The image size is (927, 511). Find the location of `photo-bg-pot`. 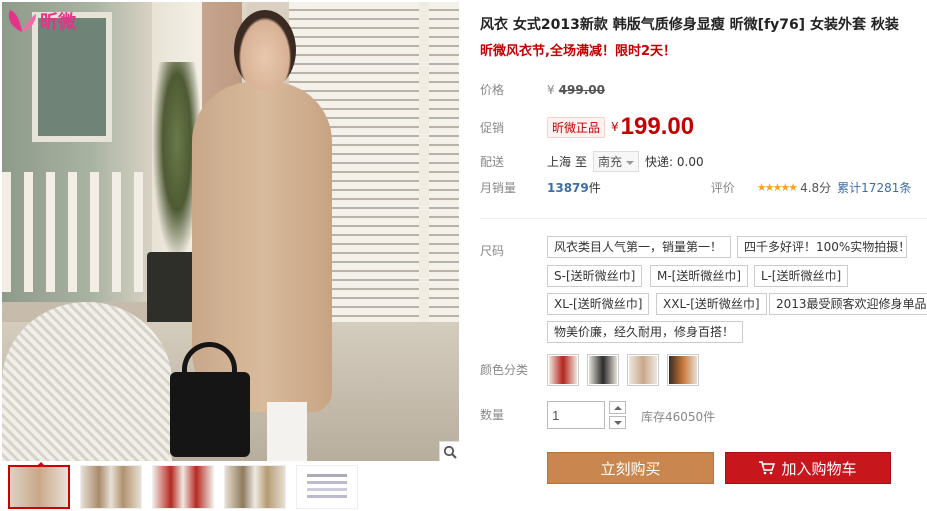

photo-bg-pot is located at coordinates (172, 292).